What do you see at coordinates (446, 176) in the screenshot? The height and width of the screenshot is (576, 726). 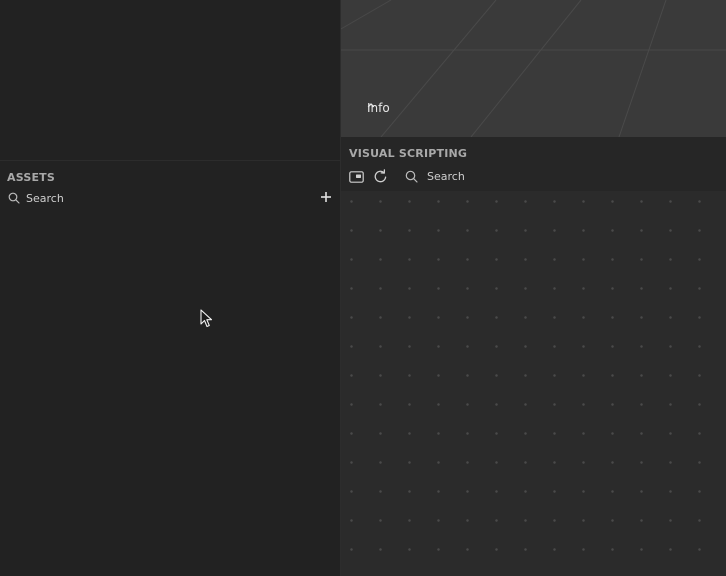 I see `visual-scripting-search-input: Search` at bounding box center [446, 176].